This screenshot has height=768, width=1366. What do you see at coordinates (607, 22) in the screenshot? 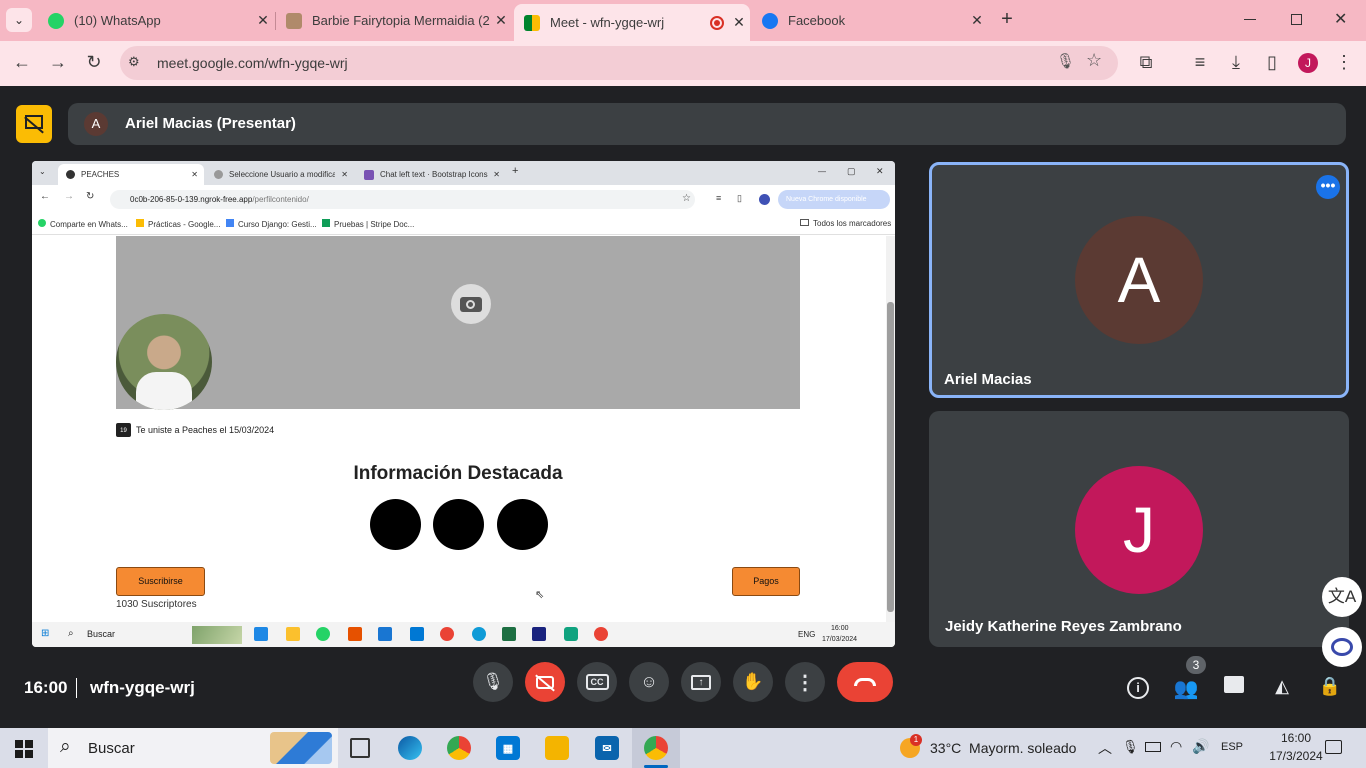
I see `tab-label: Meet - wfn-ygqe-wrj` at bounding box center [607, 22].